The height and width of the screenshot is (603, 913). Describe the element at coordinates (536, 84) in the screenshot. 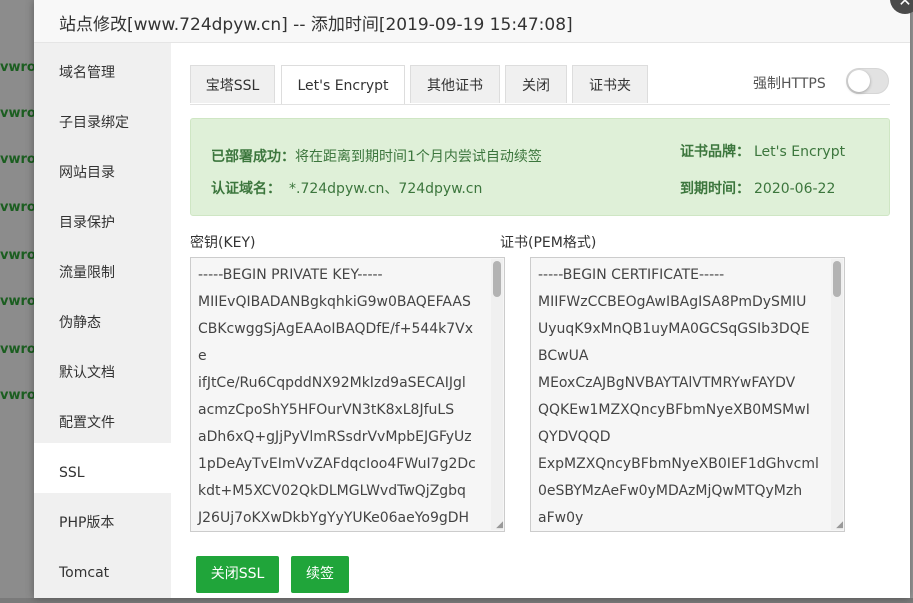

I see `tab-close: 关闭` at that location.